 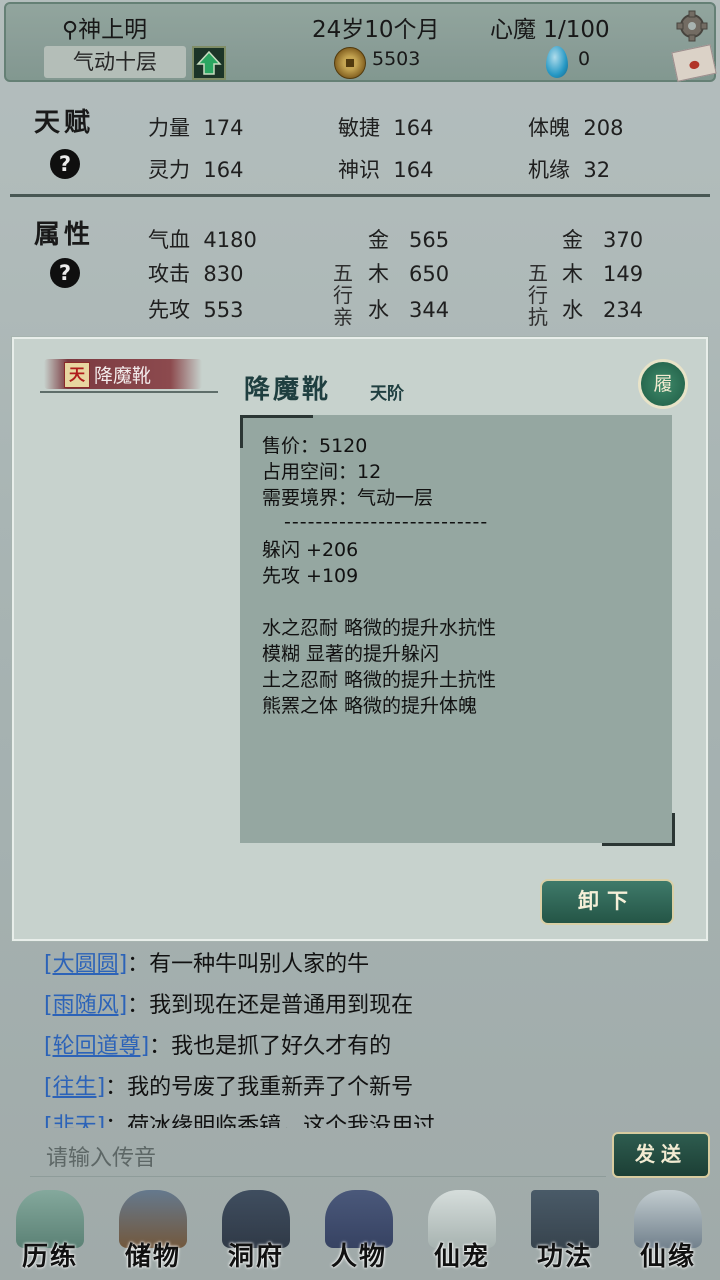 I want to click on chat-message: [非天]：荷冰缘明临香镜，这个我没用过, so click(x=239, y=1118).